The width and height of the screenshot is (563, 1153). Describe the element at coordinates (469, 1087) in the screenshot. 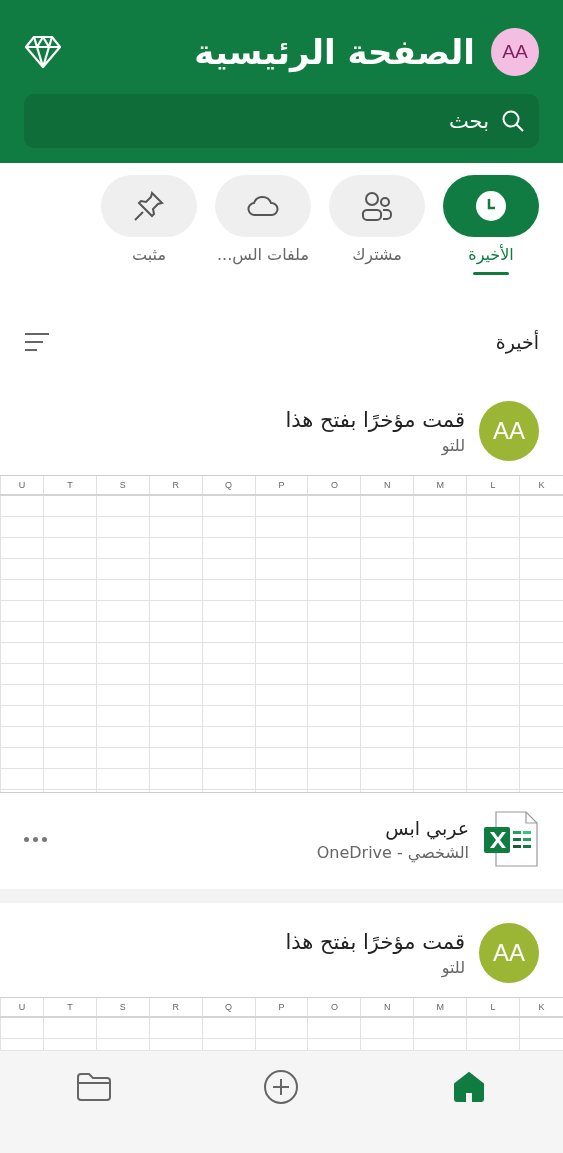

I see `home-icon` at that location.